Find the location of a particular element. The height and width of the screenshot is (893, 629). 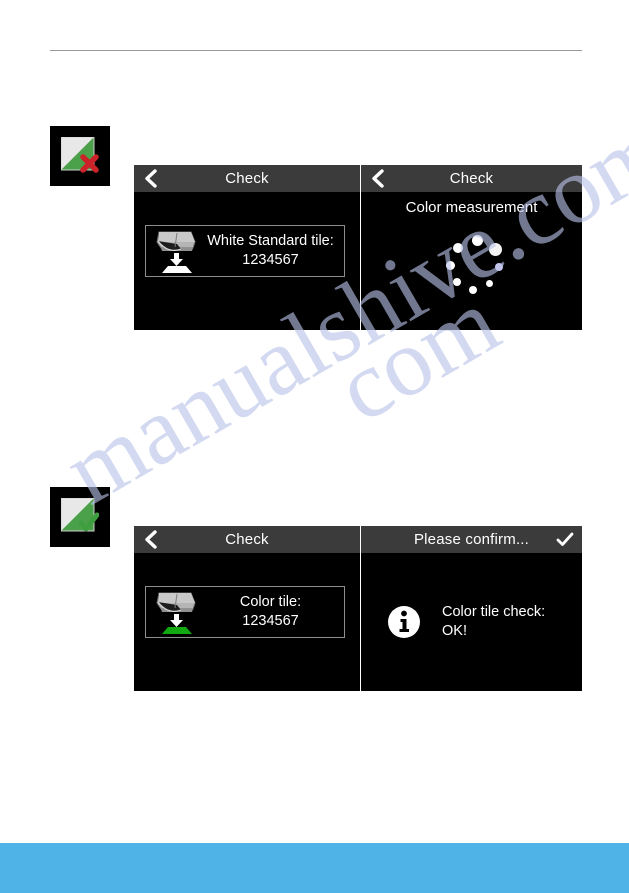

screen-please-confirm: Please confirm... Color tile check: OK! is located at coordinates (471, 608).